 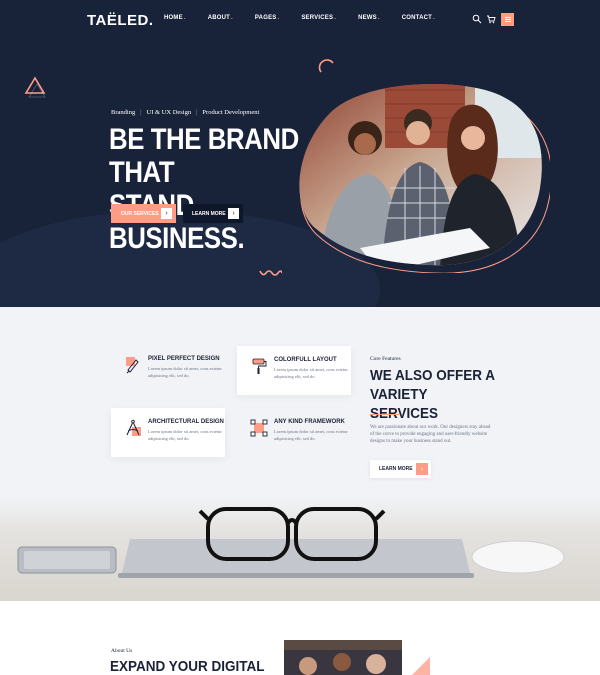 What do you see at coordinates (133, 427) in the screenshot?
I see `compass-icon` at bounding box center [133, 427].